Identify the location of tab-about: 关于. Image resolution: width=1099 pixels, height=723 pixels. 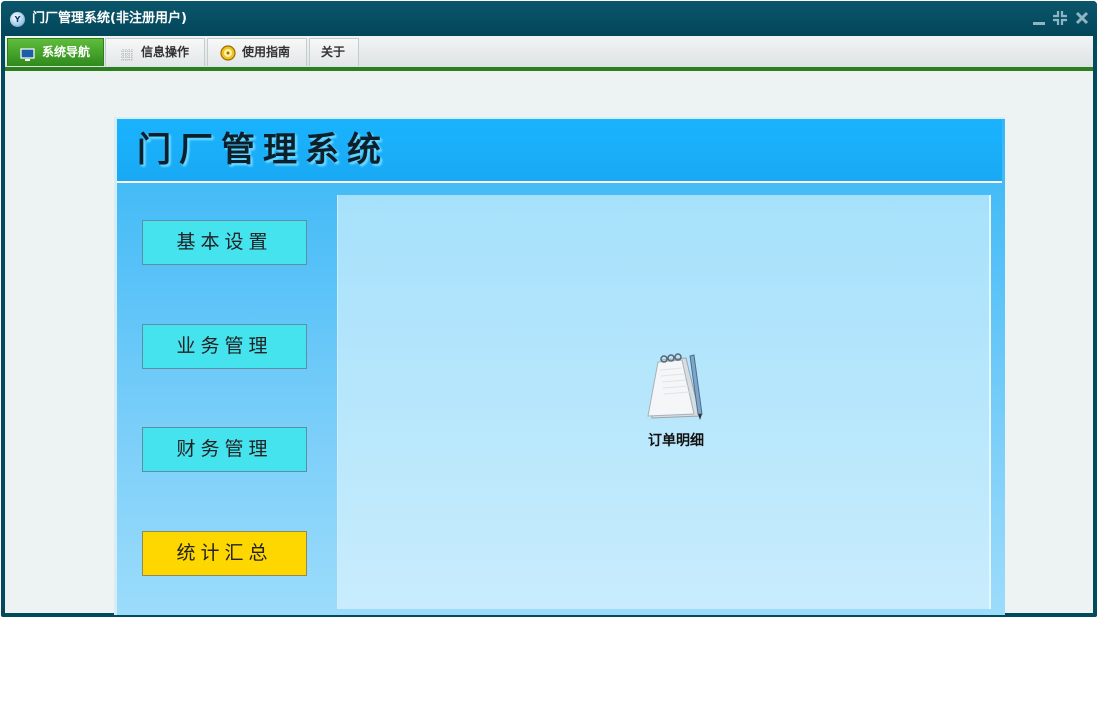
(334, 52).